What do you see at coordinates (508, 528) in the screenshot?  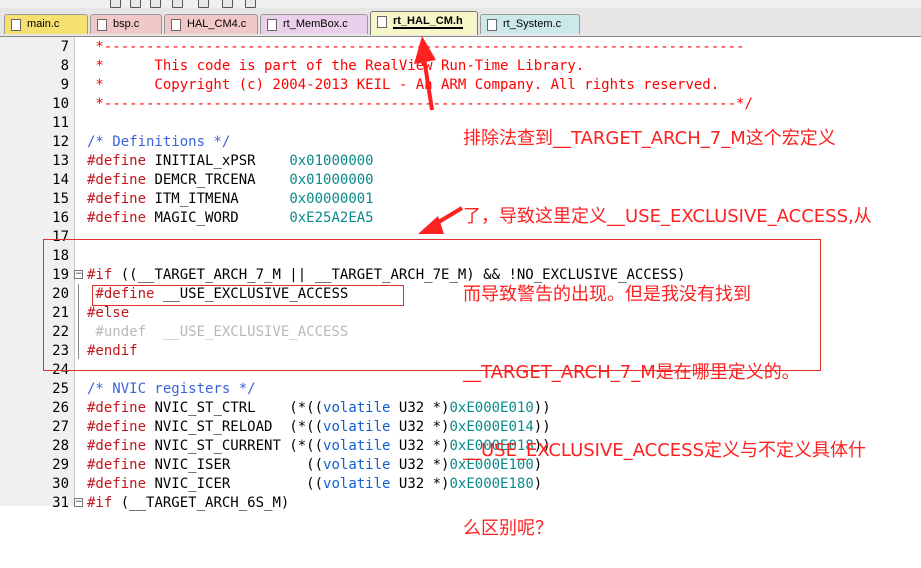 I see `annotation-line: 么区别呢？` at bounding box center [508, 528].